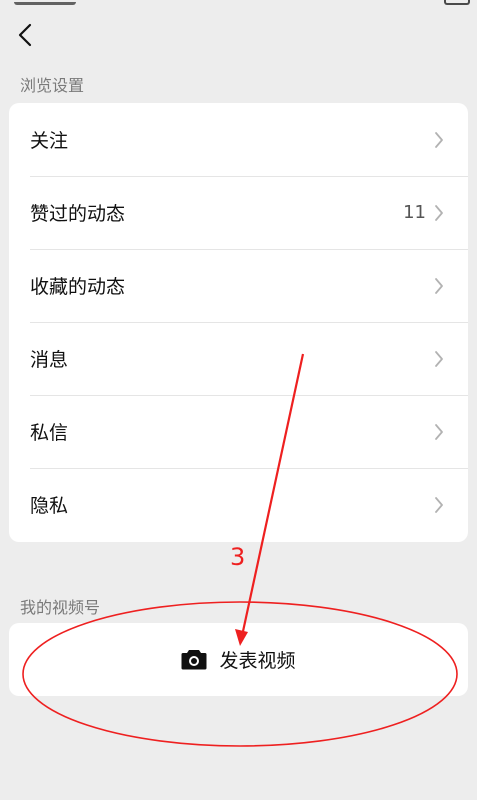 The image size is (477, 800). I want to click on chevron-left-icon, so click(25, 35).